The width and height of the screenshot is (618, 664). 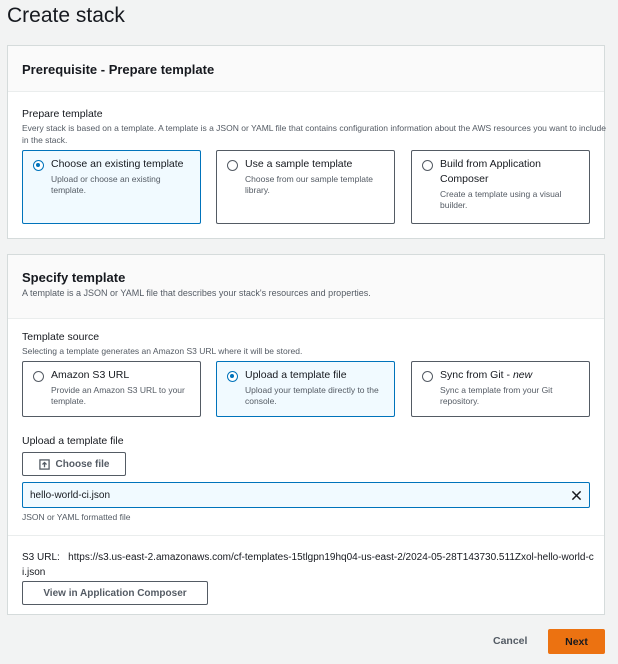 What do you see at coordinates (510, 641) in the screenshot?
I see `cancel-button: Cancel` at bounding box center [510, 641].